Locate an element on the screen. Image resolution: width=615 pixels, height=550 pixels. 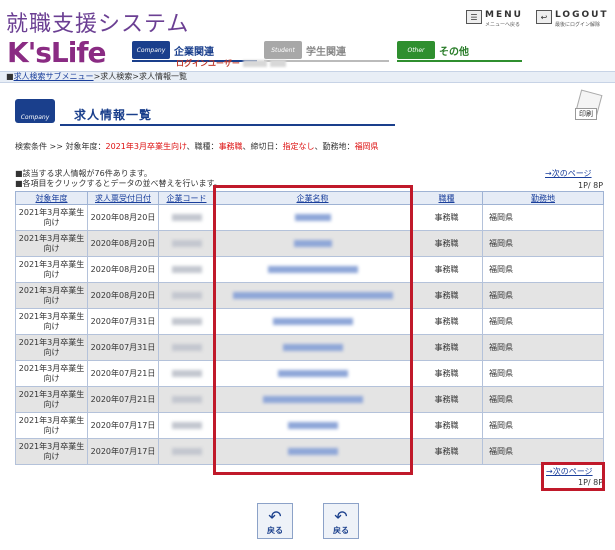
nav-company-label: 企業関連 is located at coordinates (194, 52).